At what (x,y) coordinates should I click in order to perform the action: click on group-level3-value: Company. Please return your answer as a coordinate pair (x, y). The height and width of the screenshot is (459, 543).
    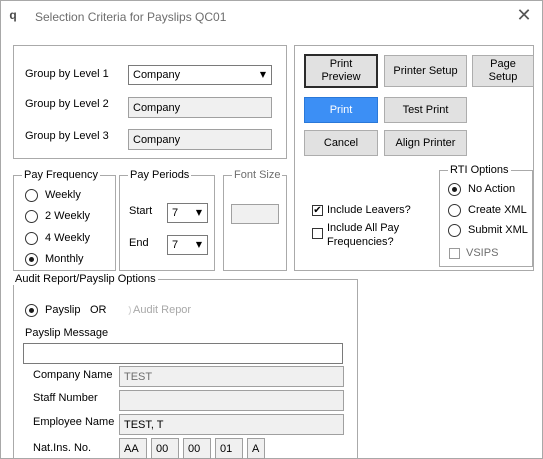
    Looking at the image, I should click on (157, 140).